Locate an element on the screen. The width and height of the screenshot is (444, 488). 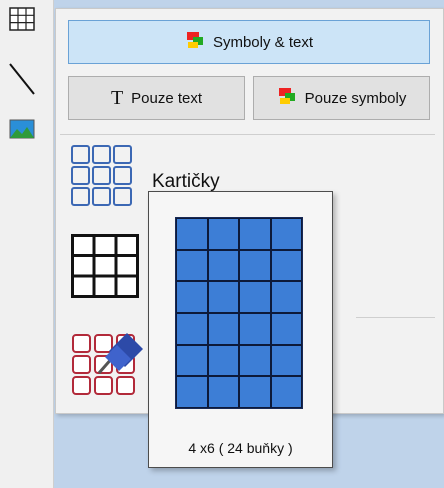
pinned-layout-icon is located at coordinates (110, 365).